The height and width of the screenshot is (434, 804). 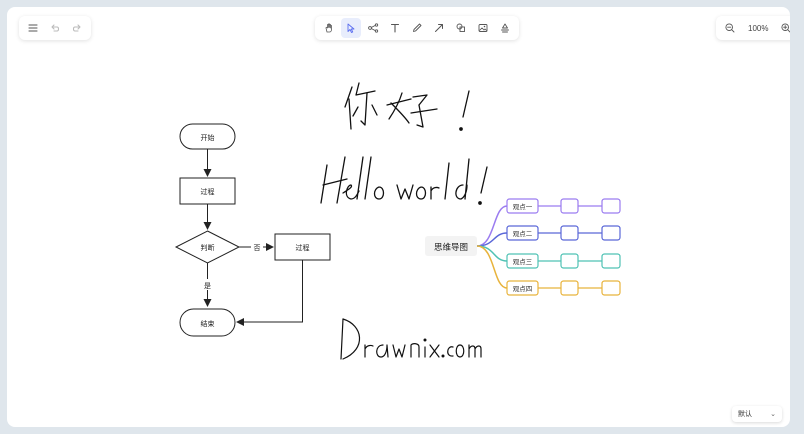 I want to click on start-label: 开始, so click(x=208, y=137).